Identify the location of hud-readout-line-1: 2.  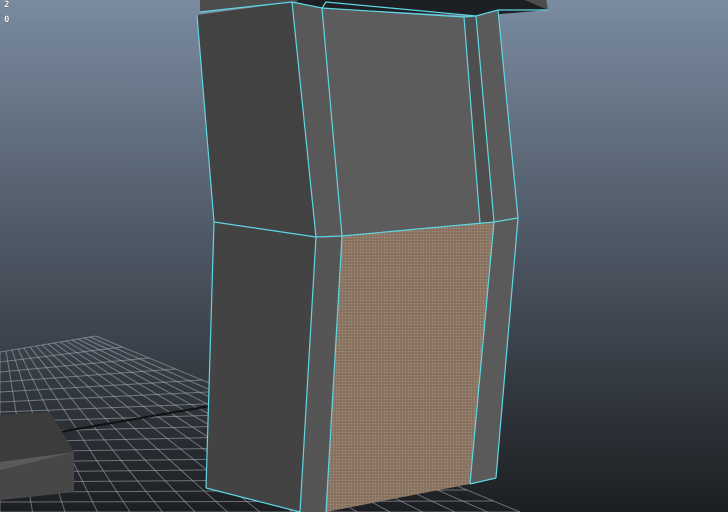
(7, 5).